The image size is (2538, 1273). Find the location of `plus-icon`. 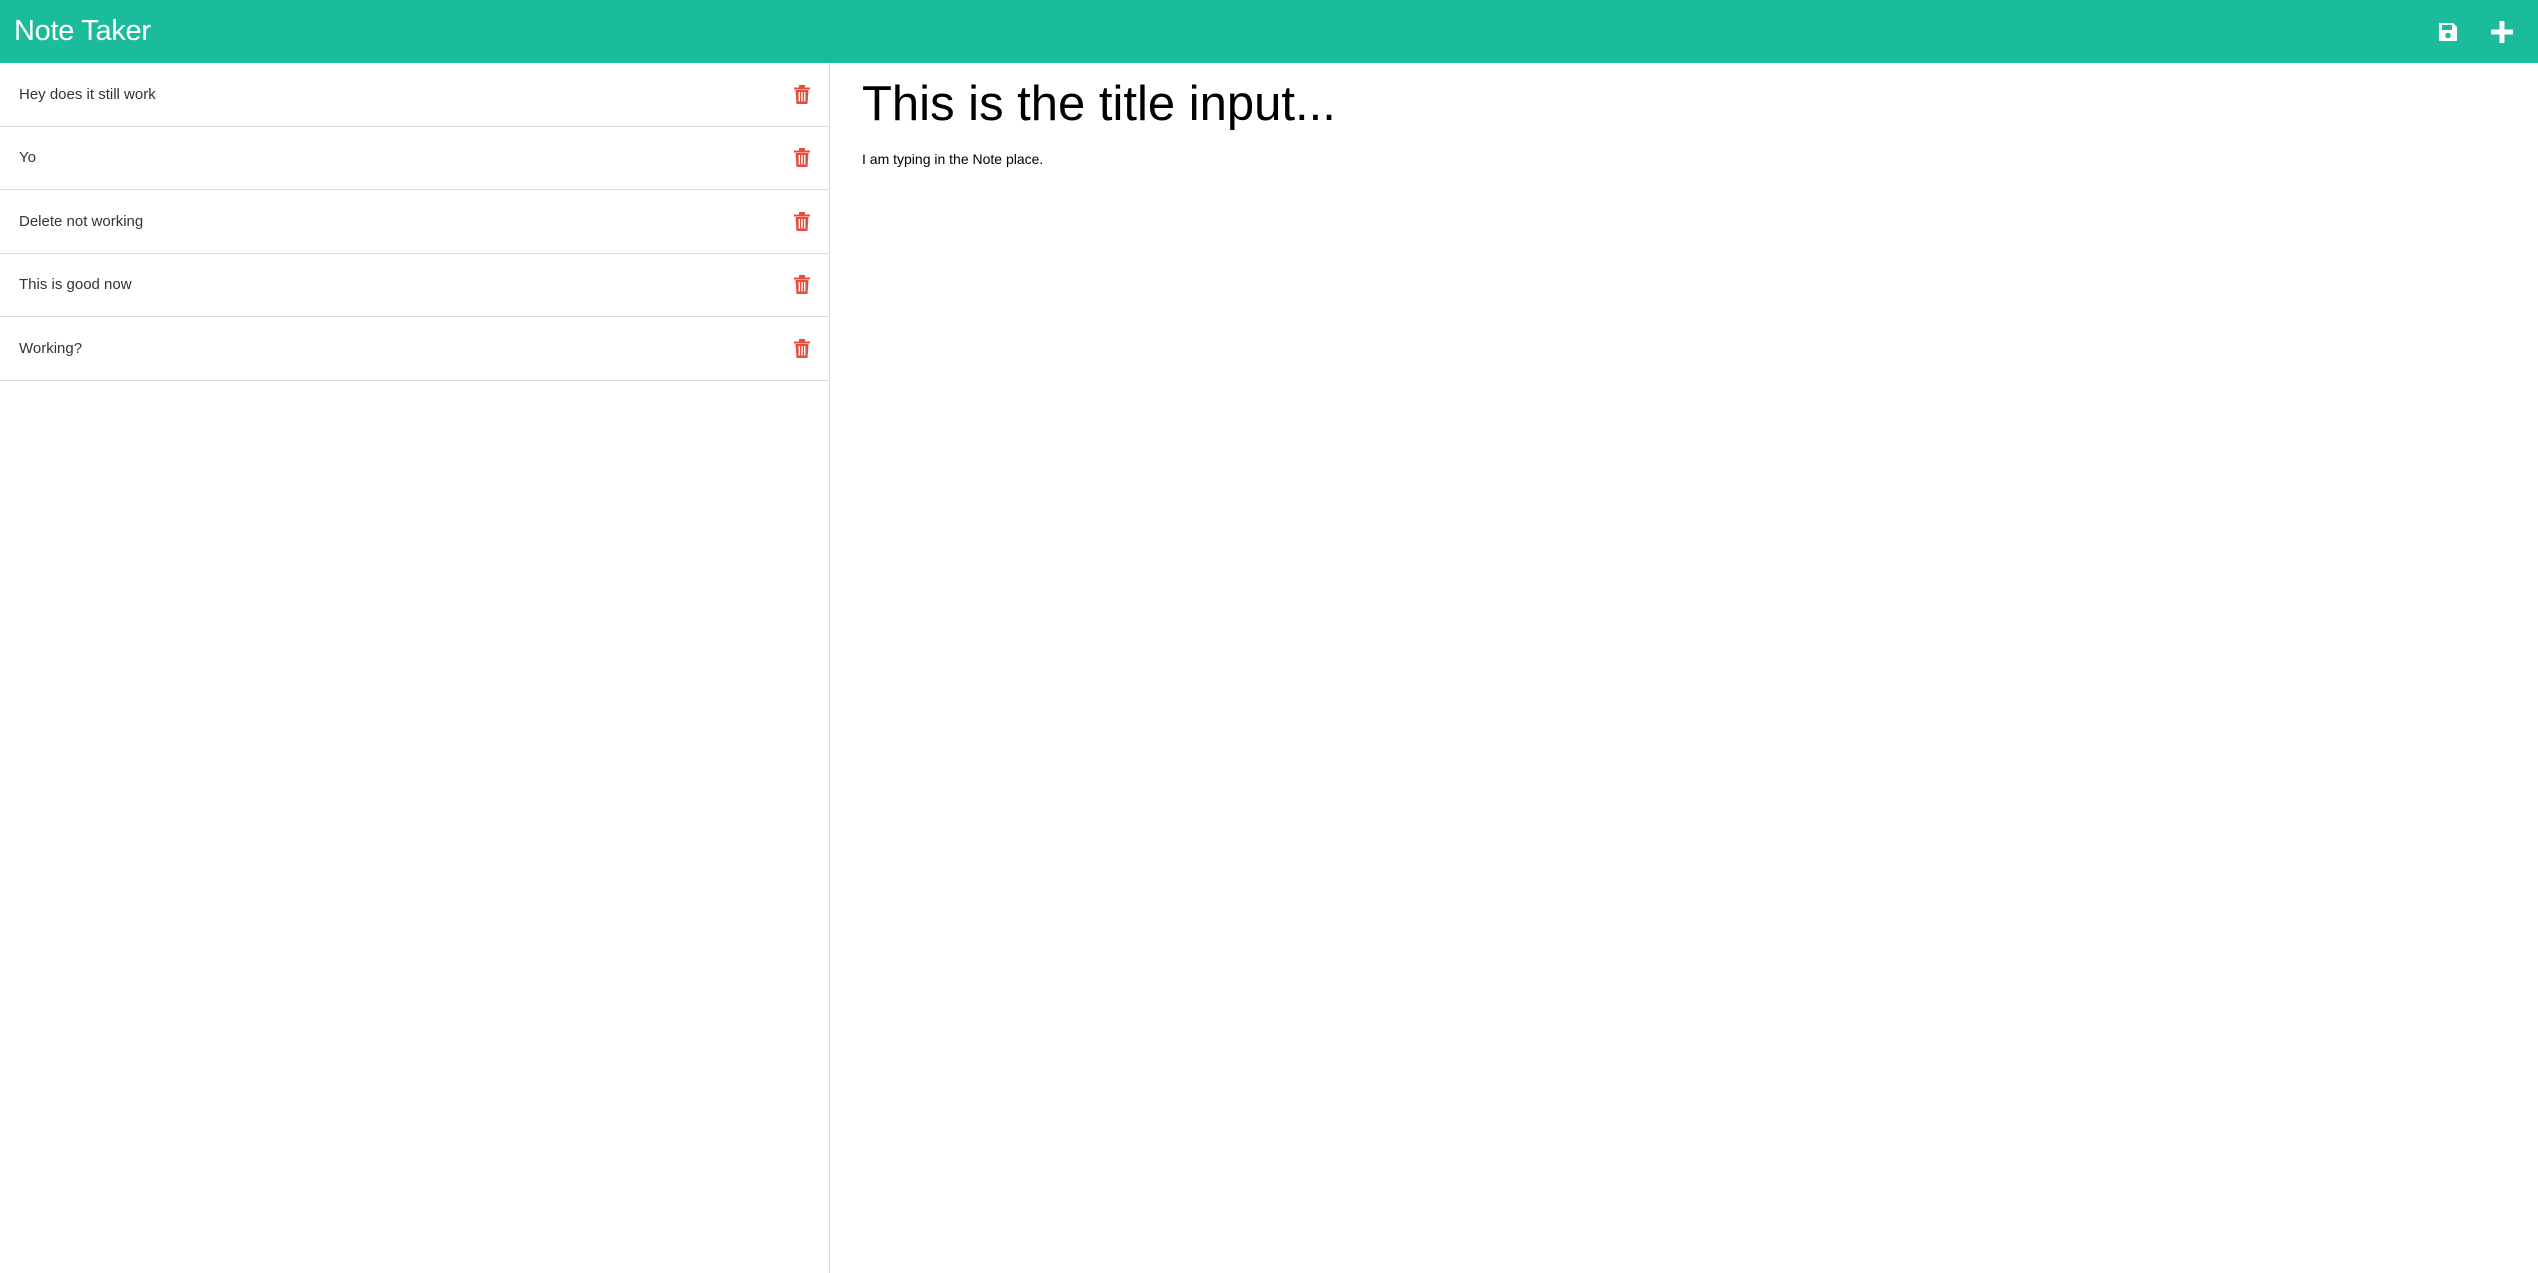

plus-icon is located at coordinates (2502, 31).